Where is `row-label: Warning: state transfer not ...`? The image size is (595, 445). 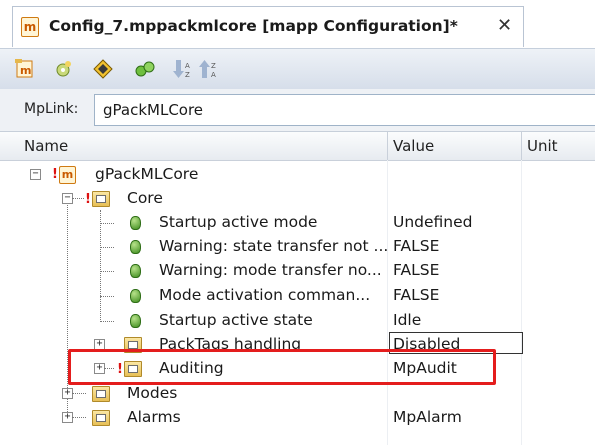
row-label: Warning: state transfer not ... is located at coordinates (274, 246).